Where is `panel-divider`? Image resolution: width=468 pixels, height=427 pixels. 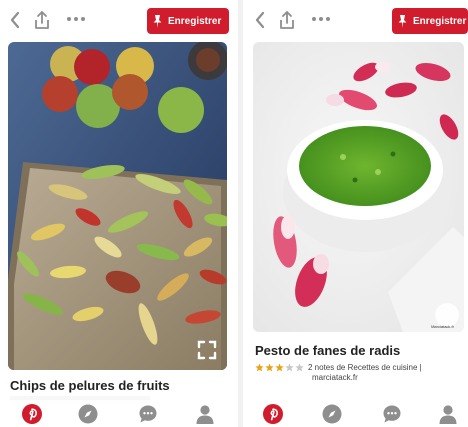
panel-divider is located at coordinates (240, 213).